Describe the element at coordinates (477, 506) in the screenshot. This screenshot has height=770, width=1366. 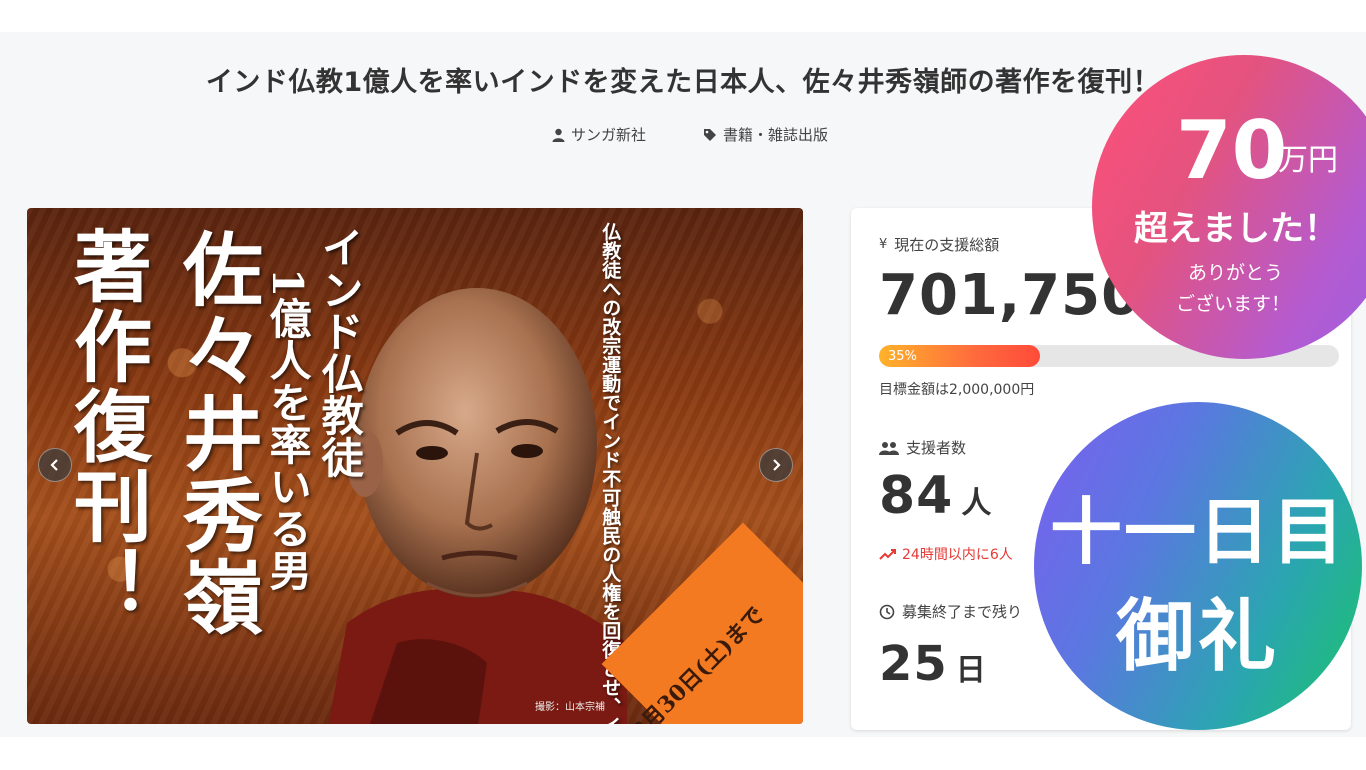
I see `monk-portrait` at that location.